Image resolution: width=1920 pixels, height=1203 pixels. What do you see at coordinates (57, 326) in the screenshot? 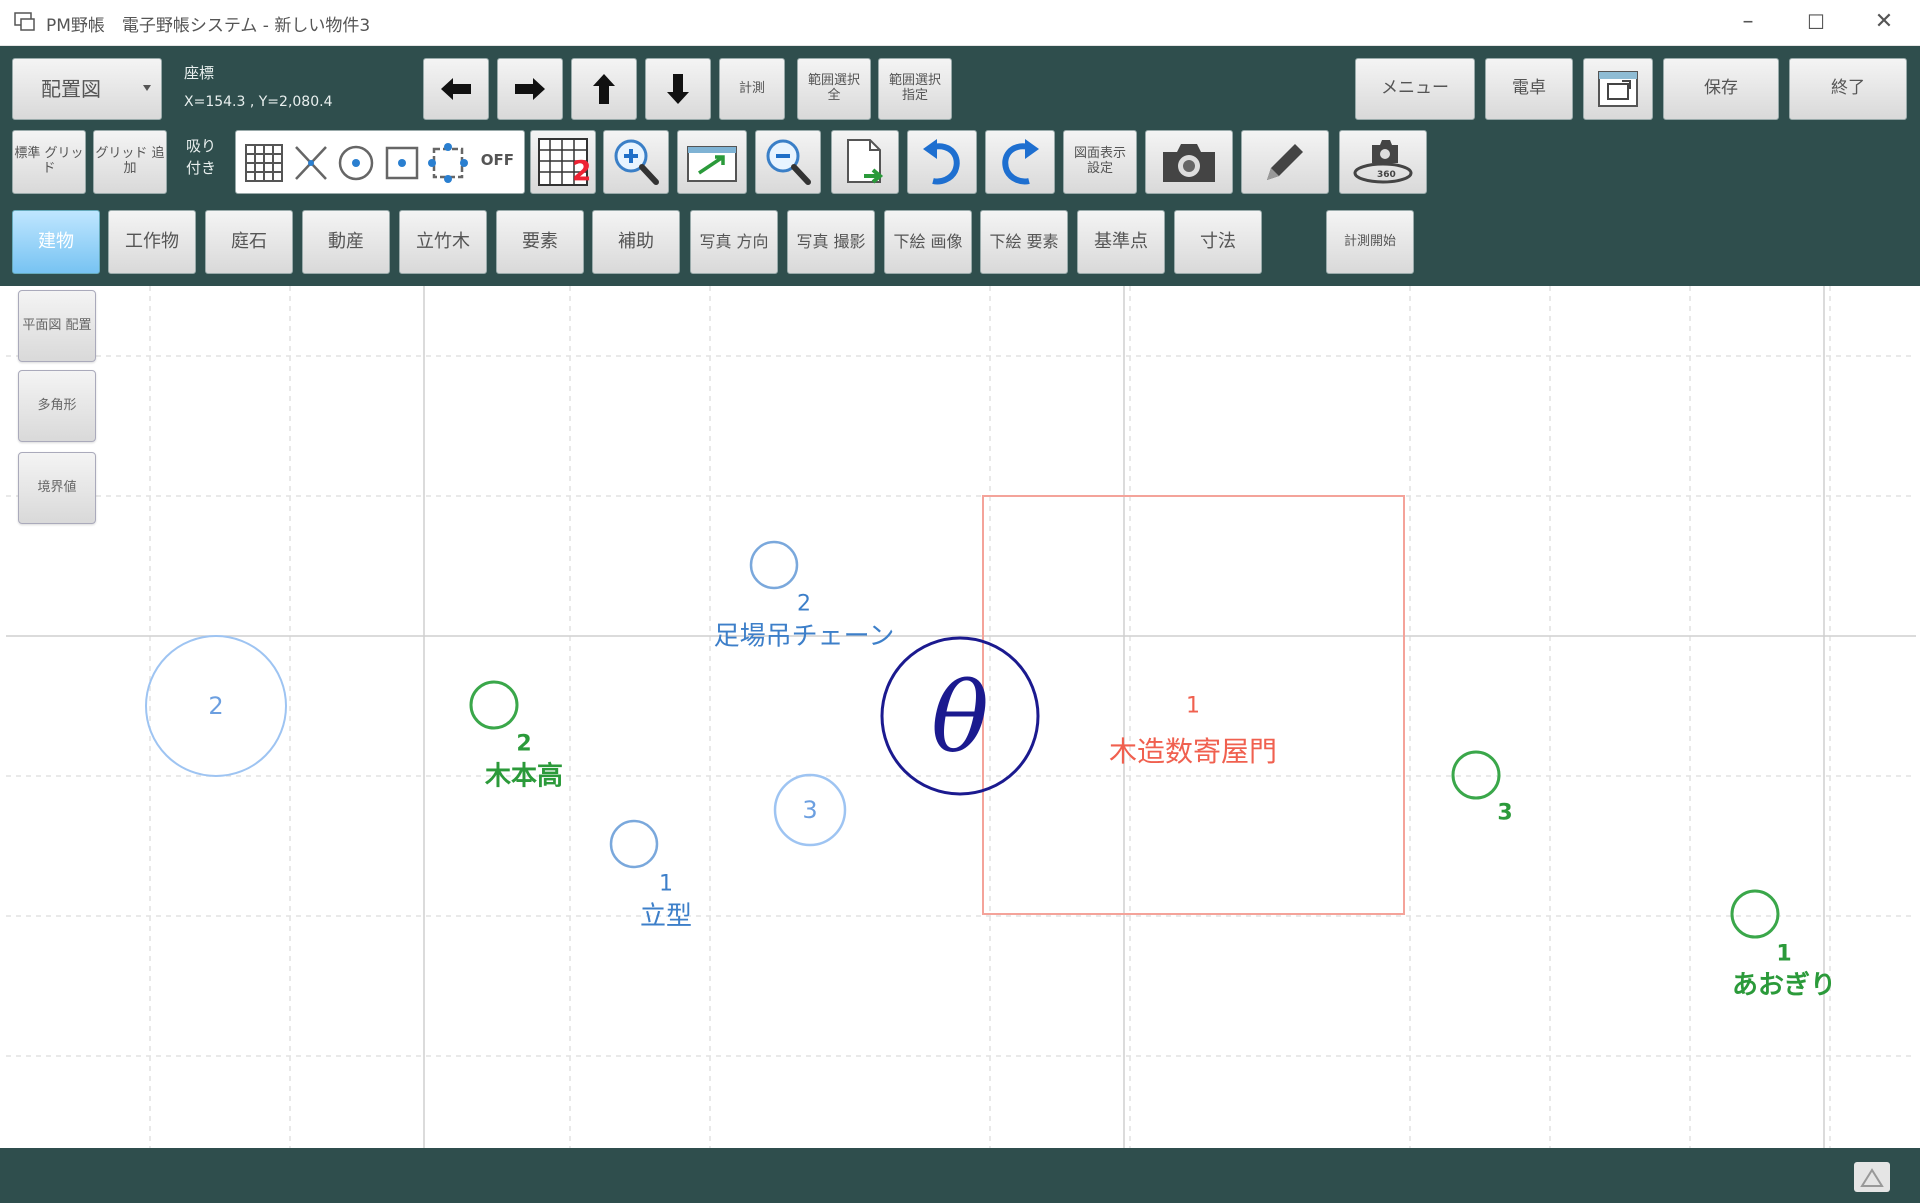
I see `side-tool-0: 平面図 配置` at bounding box center [57, 326].